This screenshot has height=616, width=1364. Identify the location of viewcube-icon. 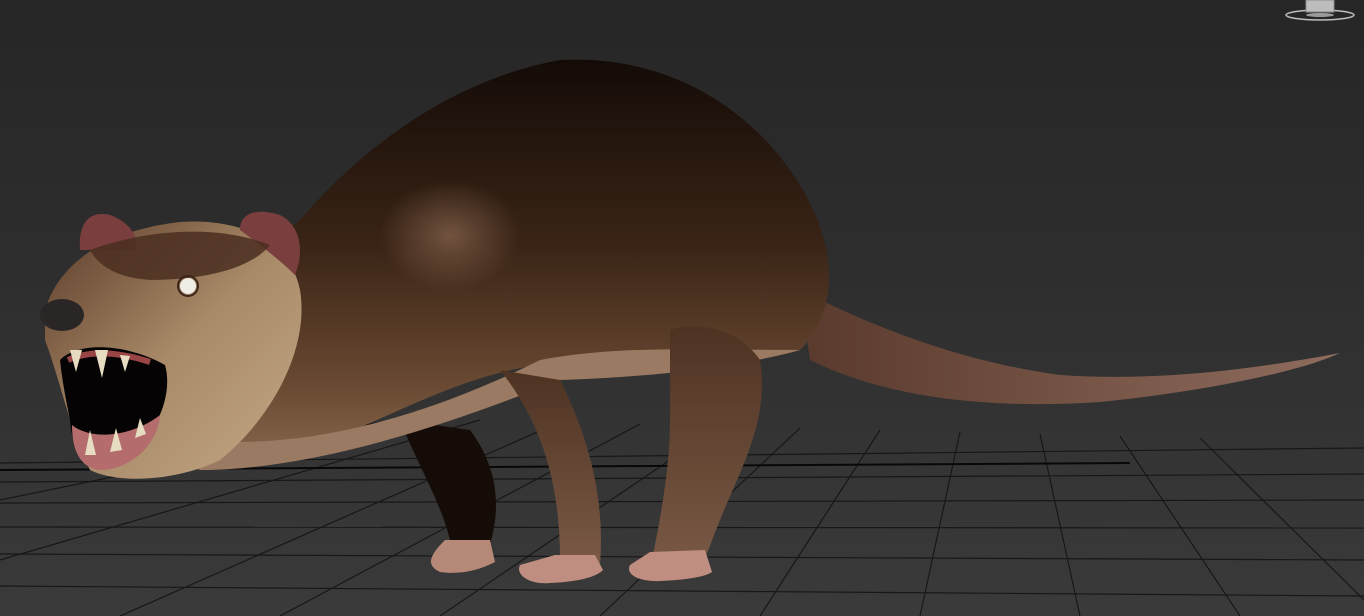
(1322, 12).